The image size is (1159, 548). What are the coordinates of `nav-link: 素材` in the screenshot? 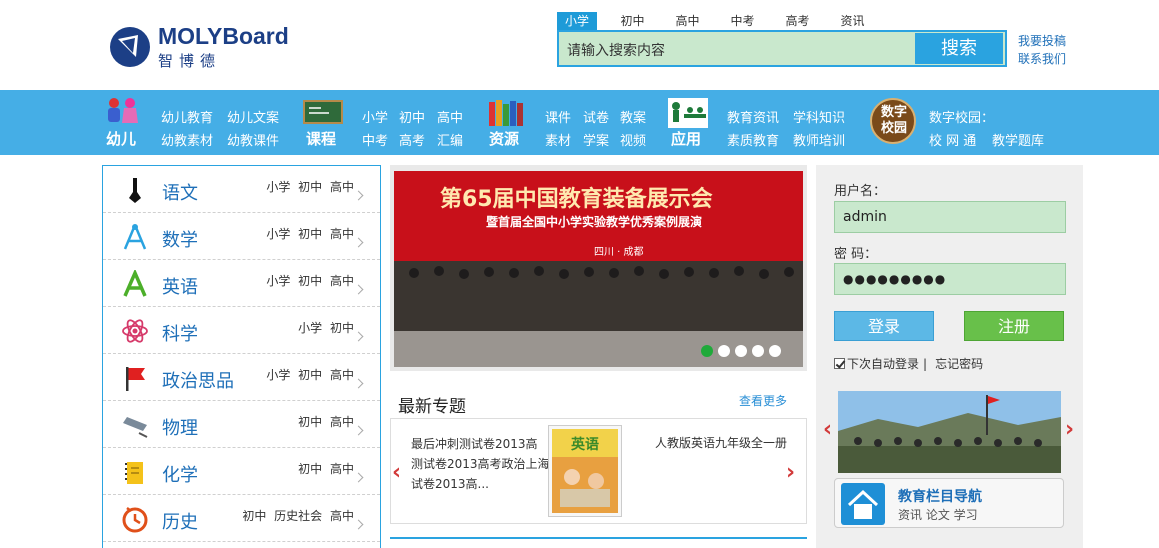 It's located at (558, 139).